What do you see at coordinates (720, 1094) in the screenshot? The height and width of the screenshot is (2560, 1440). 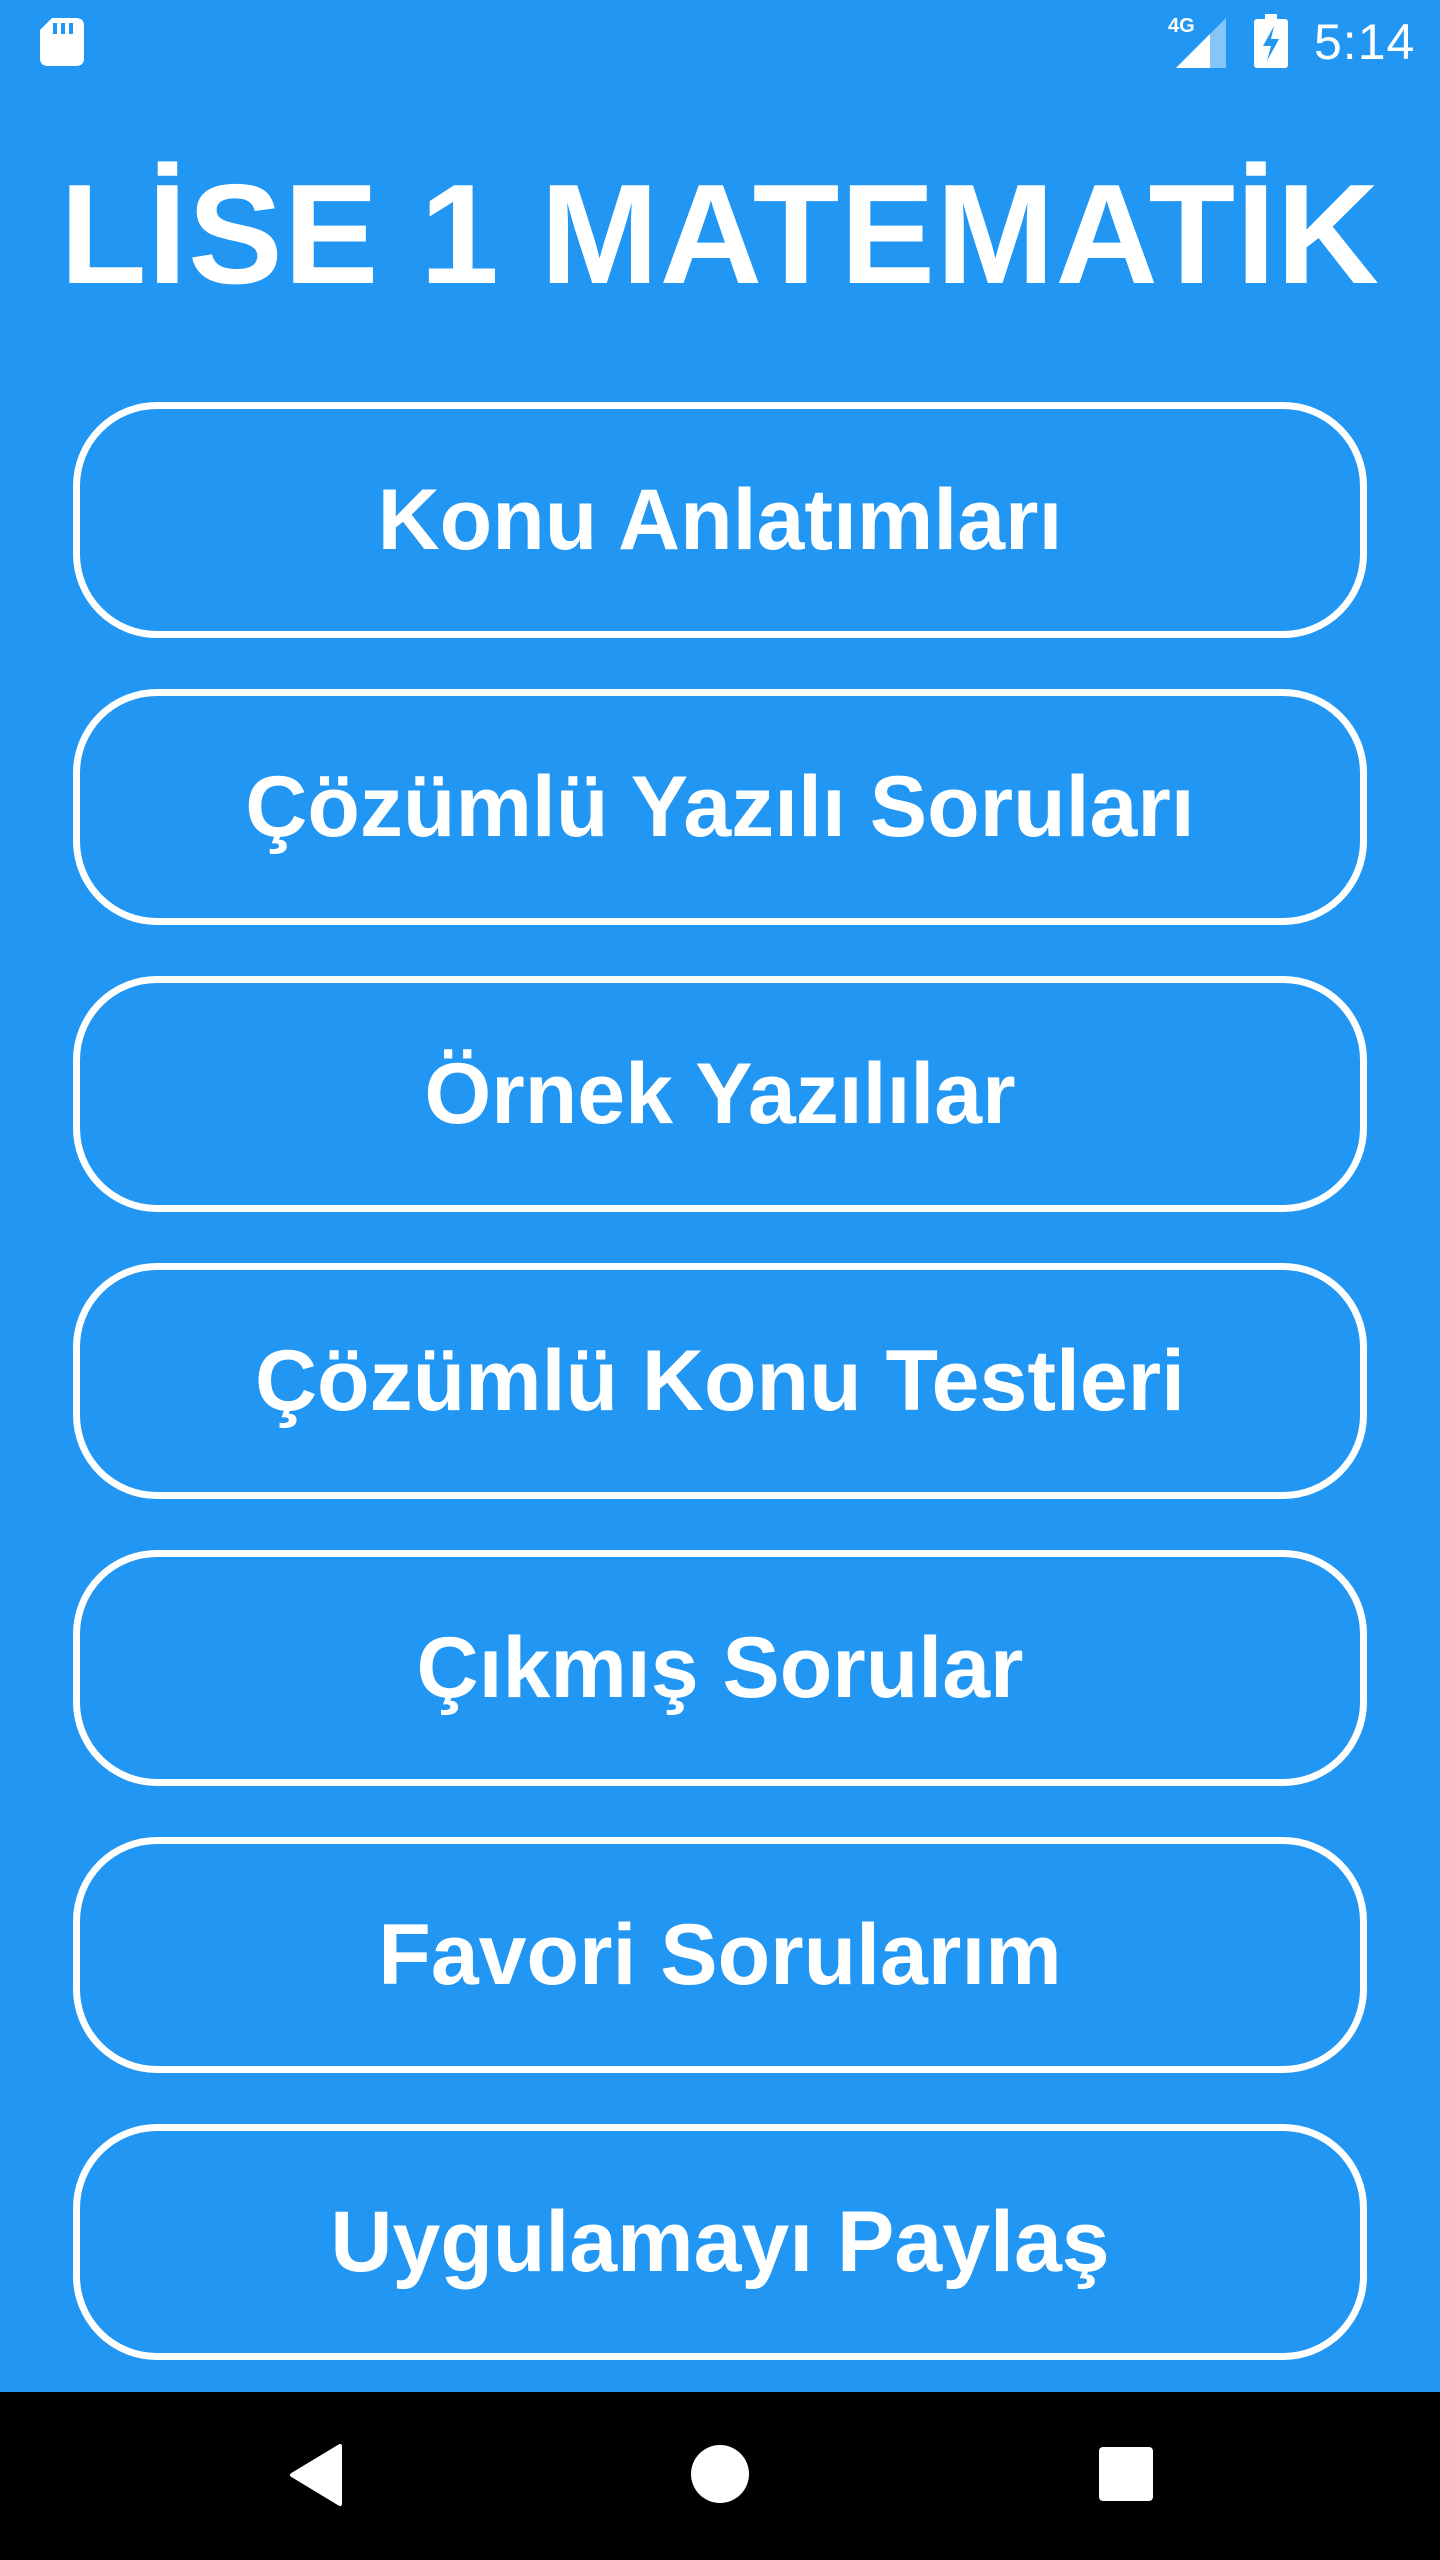 I see `sample-exams-button: Örnek Yazılılar` at bounding box center [720, 1094].